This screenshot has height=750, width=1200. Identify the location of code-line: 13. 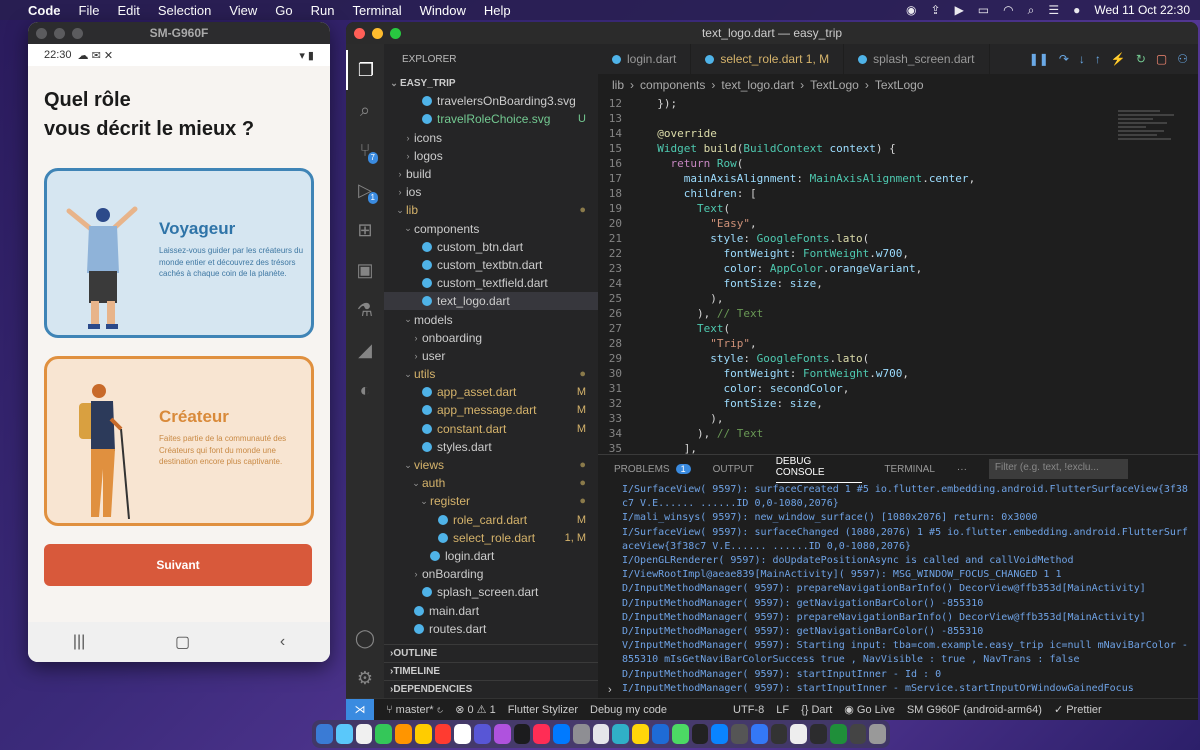
(893, 118).